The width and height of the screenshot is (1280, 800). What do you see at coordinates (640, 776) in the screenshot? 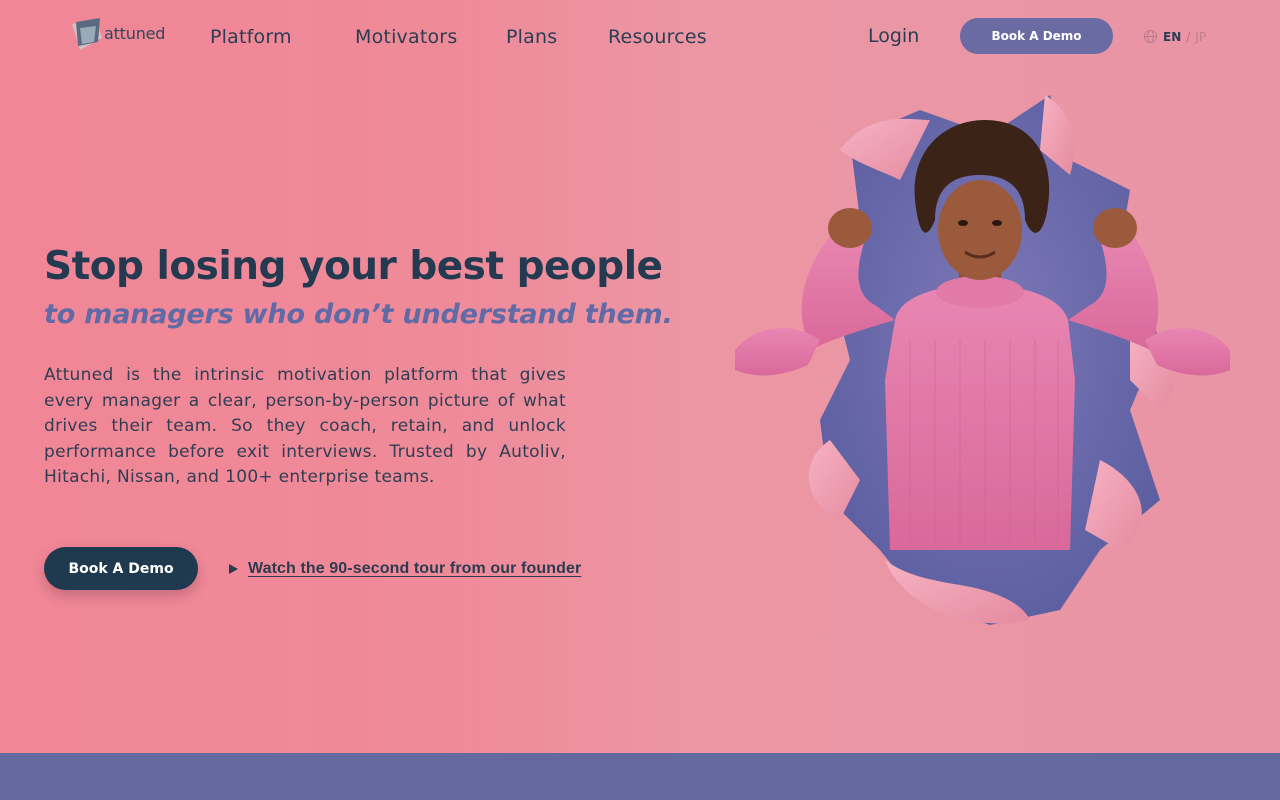
I see `section-band` at bounding box center [640, 776].